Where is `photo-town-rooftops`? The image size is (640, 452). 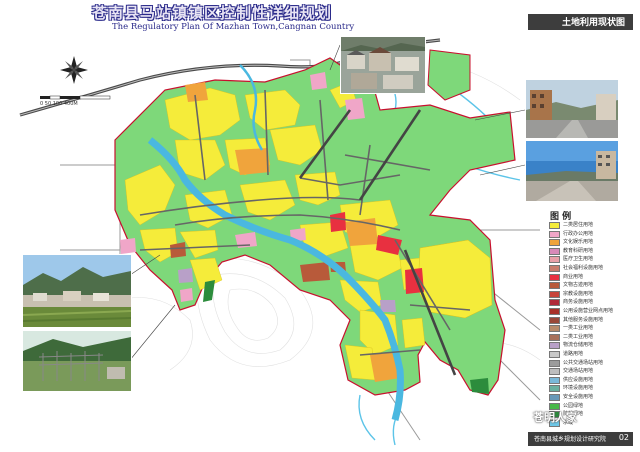 photo-town-rooftops is located at coordinates (383, 65).